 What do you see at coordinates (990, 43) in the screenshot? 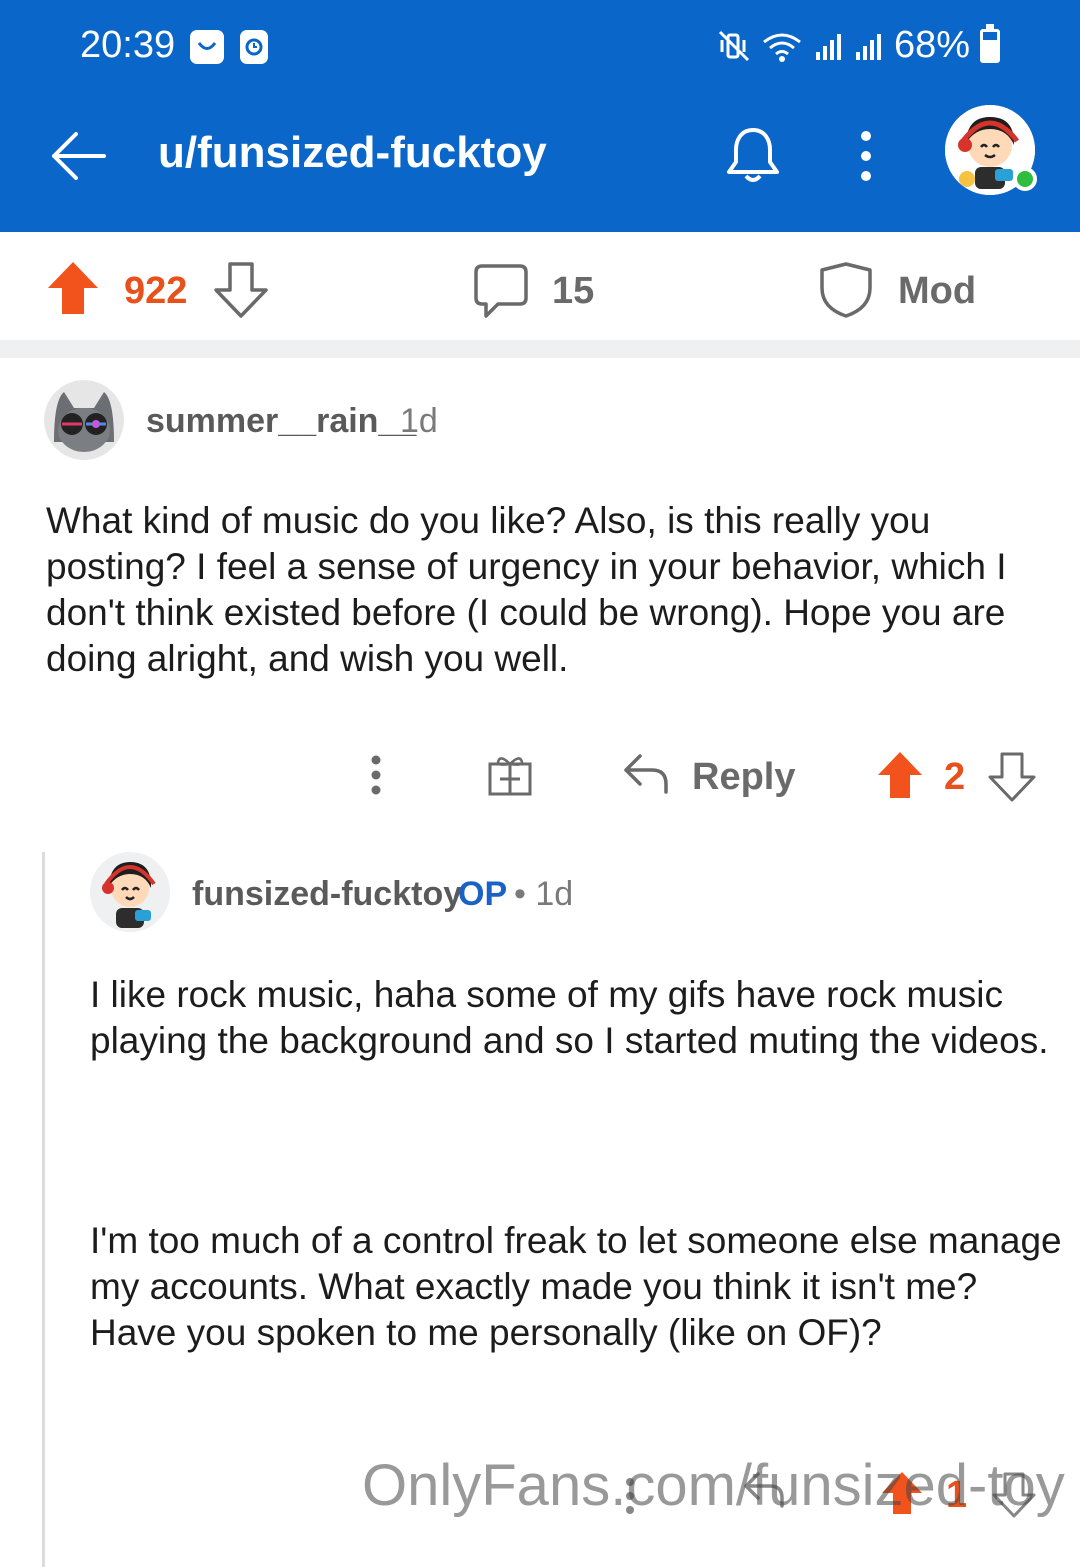
I see `battery-icon` at bounding box center [990, 43].